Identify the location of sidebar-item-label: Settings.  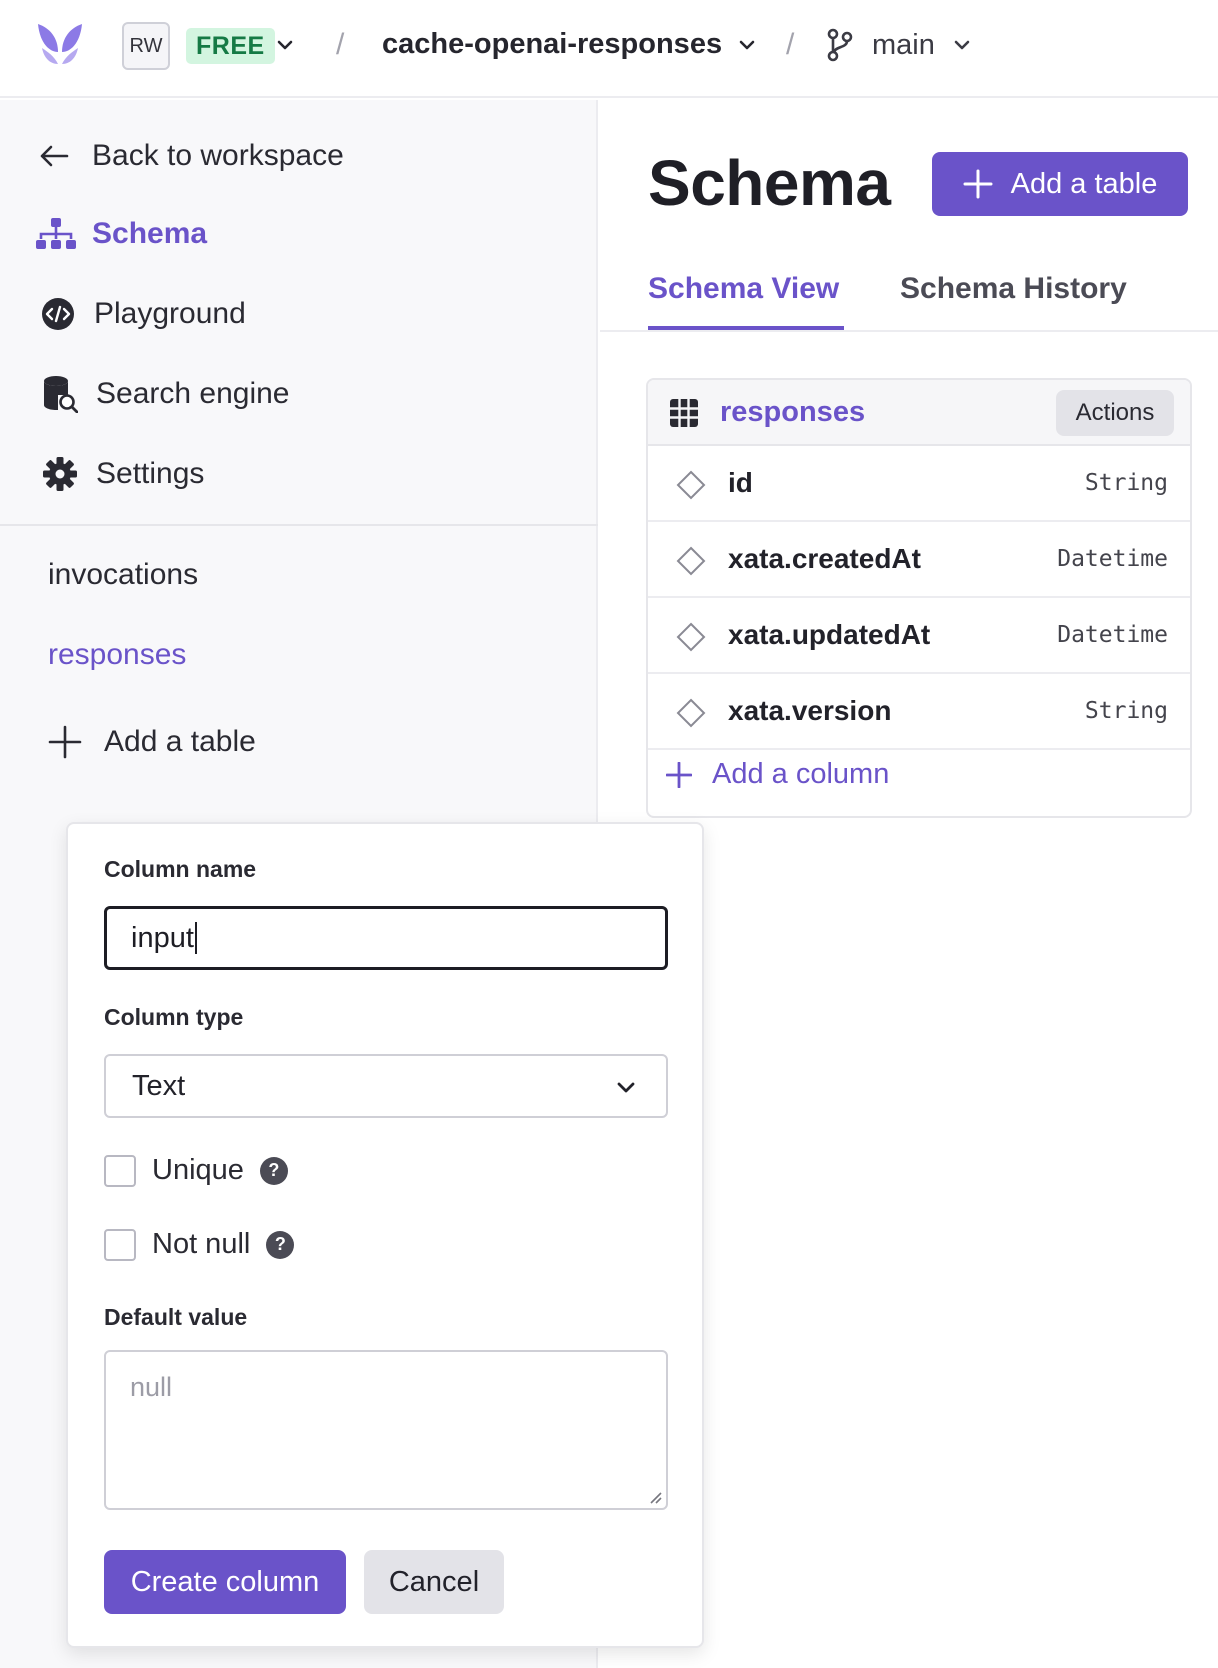
(150, 473).